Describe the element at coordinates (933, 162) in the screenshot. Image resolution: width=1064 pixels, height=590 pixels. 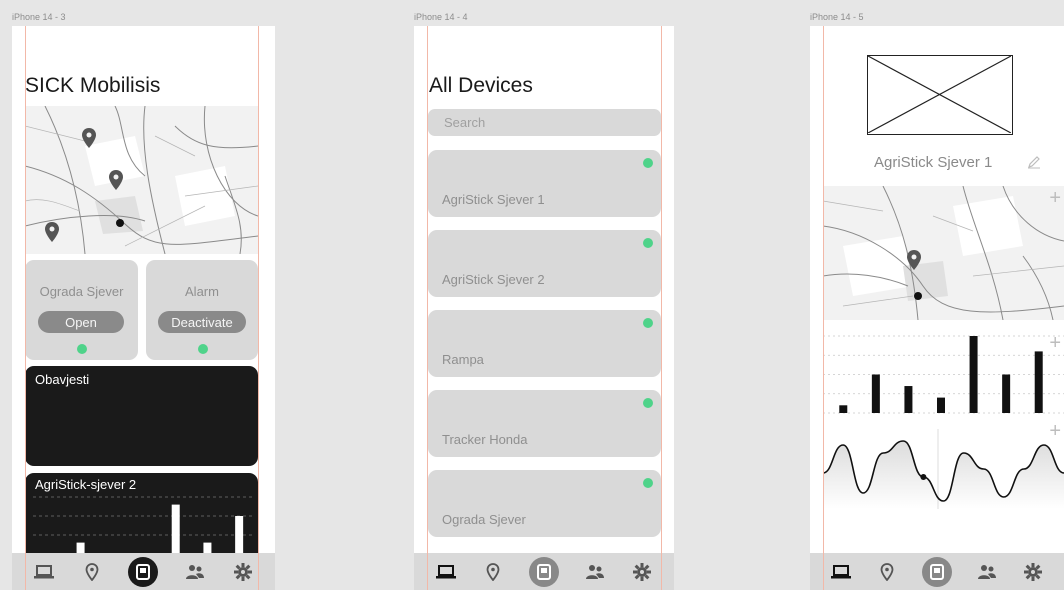
I see `device-title: AgriStick Sjever 1` at that location.